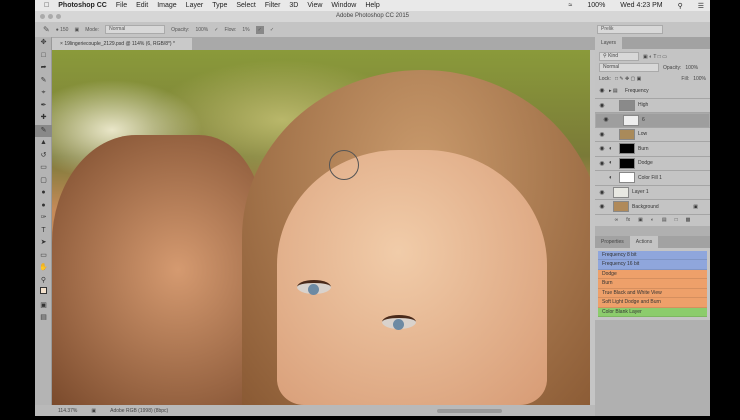 The image size is (740, 420). What do you see at coordinates (652, 293) in the screenshot?
I see `action-item: True Black and White View` at bounding box center [652, 293].